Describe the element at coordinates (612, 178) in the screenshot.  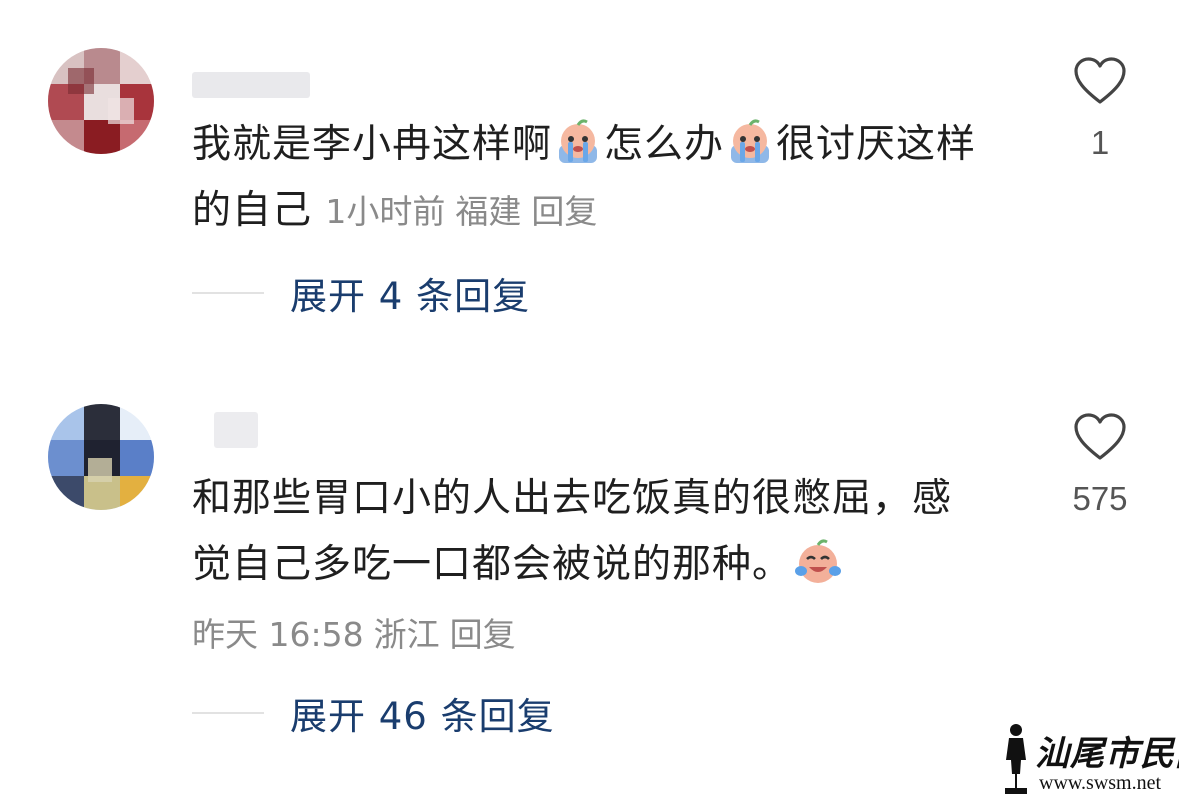
I see `comment-text: 我就是李小冉这样啊 怎么办 很讨厌这样 的自己 1小时前 福建 回复` at that location.